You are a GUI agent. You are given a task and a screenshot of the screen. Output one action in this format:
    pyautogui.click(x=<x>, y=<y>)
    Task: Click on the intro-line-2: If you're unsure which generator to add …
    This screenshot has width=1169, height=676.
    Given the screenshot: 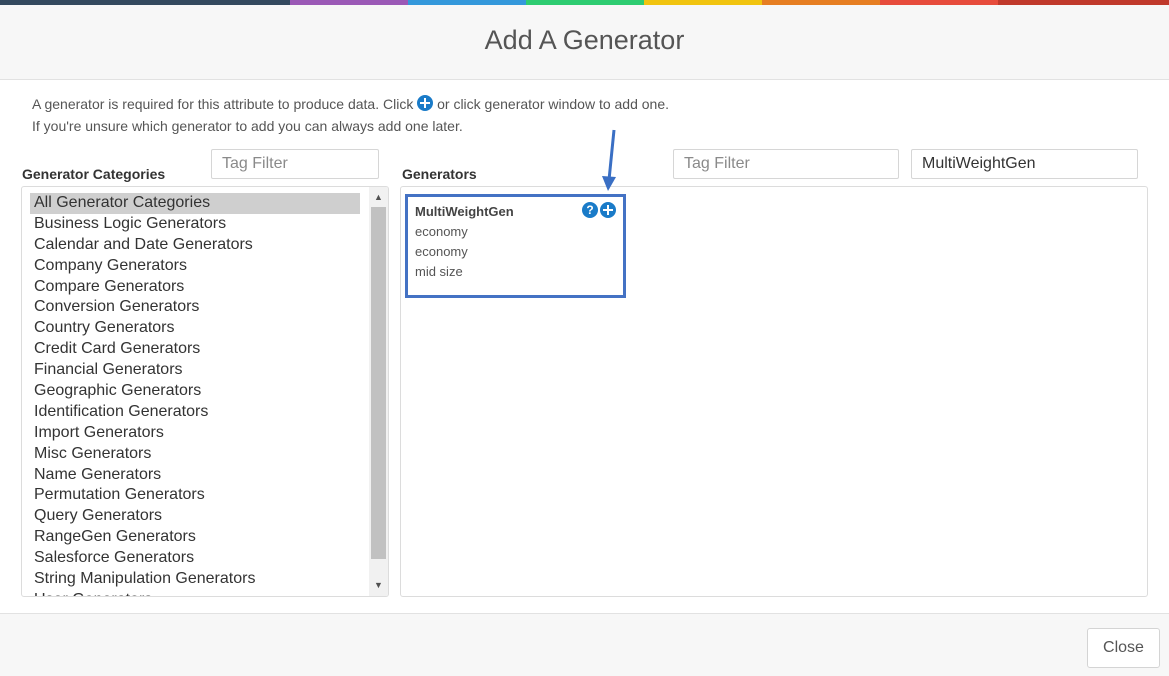 What is the action you would take?
    pyautogui.click(x=247, y=126)
    